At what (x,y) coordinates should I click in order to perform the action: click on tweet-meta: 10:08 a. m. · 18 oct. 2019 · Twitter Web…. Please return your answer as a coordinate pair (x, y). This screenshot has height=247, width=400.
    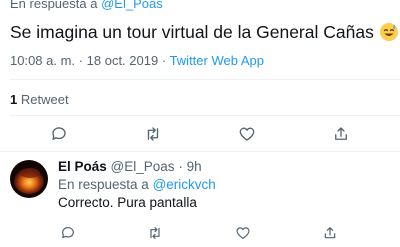
    Looking at the image, I should click on (137, 60).